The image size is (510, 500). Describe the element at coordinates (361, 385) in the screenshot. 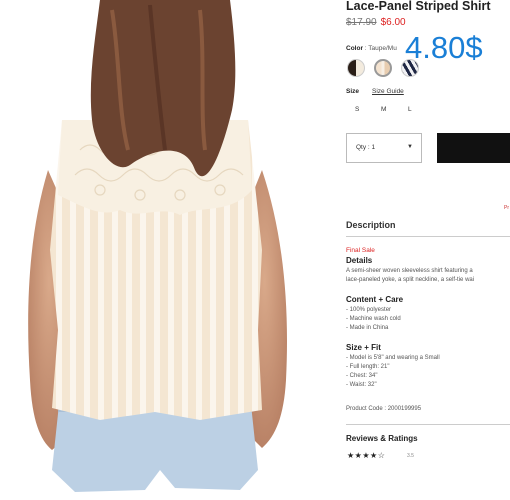

I see `fit-item: - Waist: 32"` at that location.